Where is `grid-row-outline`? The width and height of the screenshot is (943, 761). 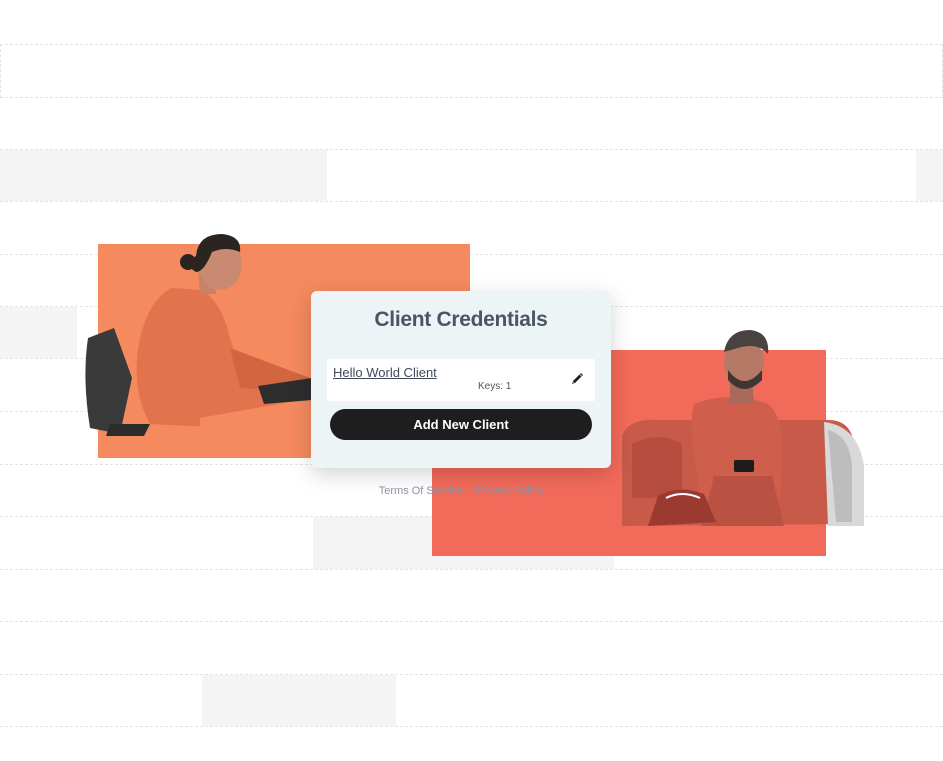
grid-row-outline is located at coordinates (471, 71).